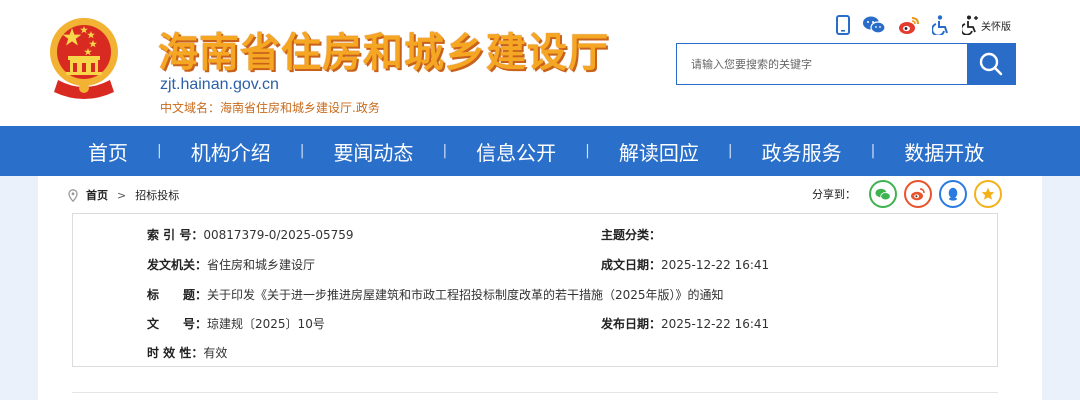 This screenshot has height=400, width=1080. Describe the element at coordinates (373, 151) in the screenshot. I see `nav-item-news: 要闻动态` at that location.